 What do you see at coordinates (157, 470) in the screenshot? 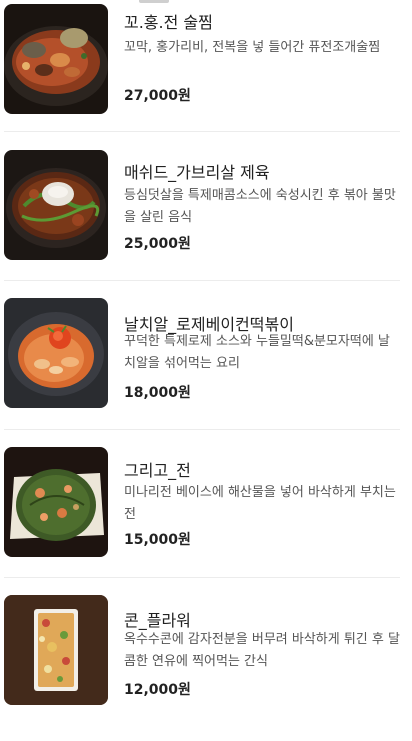
I see `menu-item-name: 그리고_전` at bounding box center [157, 470].